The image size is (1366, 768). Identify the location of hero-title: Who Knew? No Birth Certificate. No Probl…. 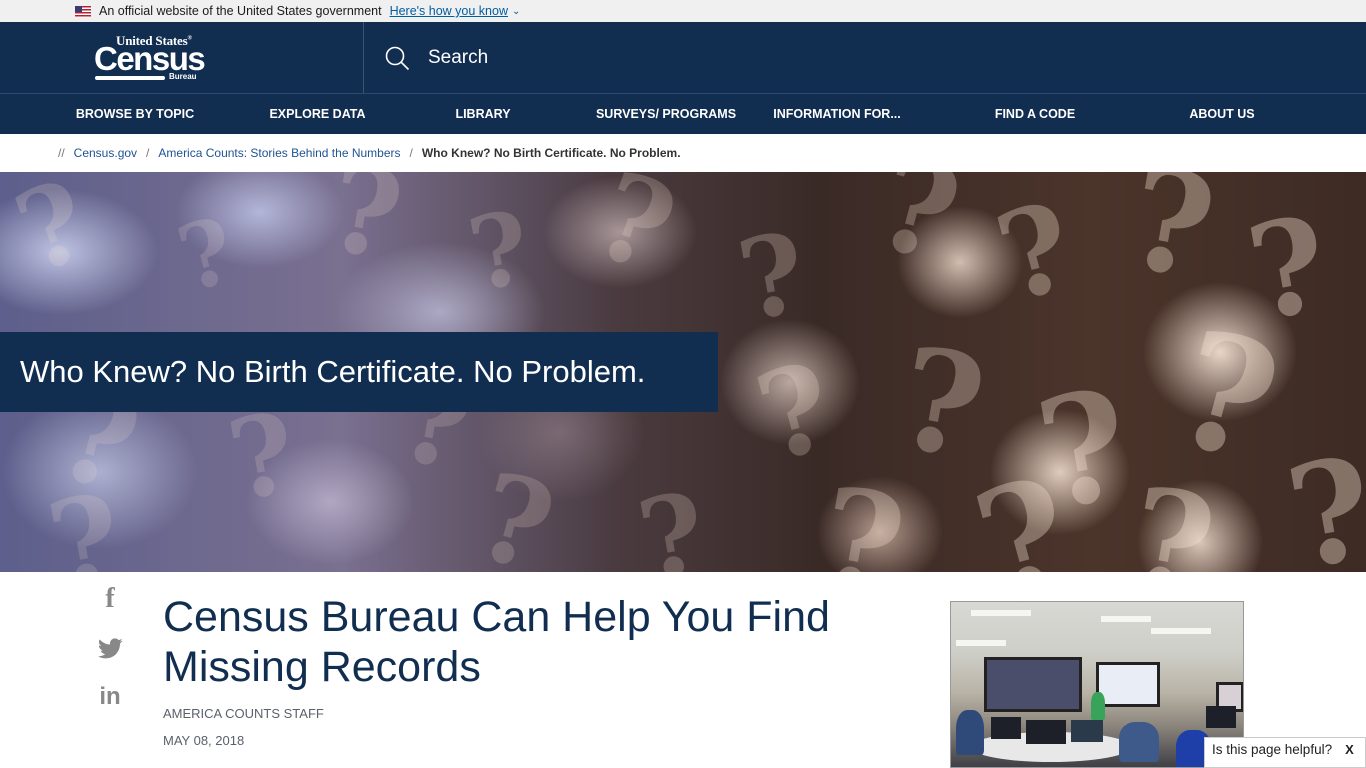
(333, 371).